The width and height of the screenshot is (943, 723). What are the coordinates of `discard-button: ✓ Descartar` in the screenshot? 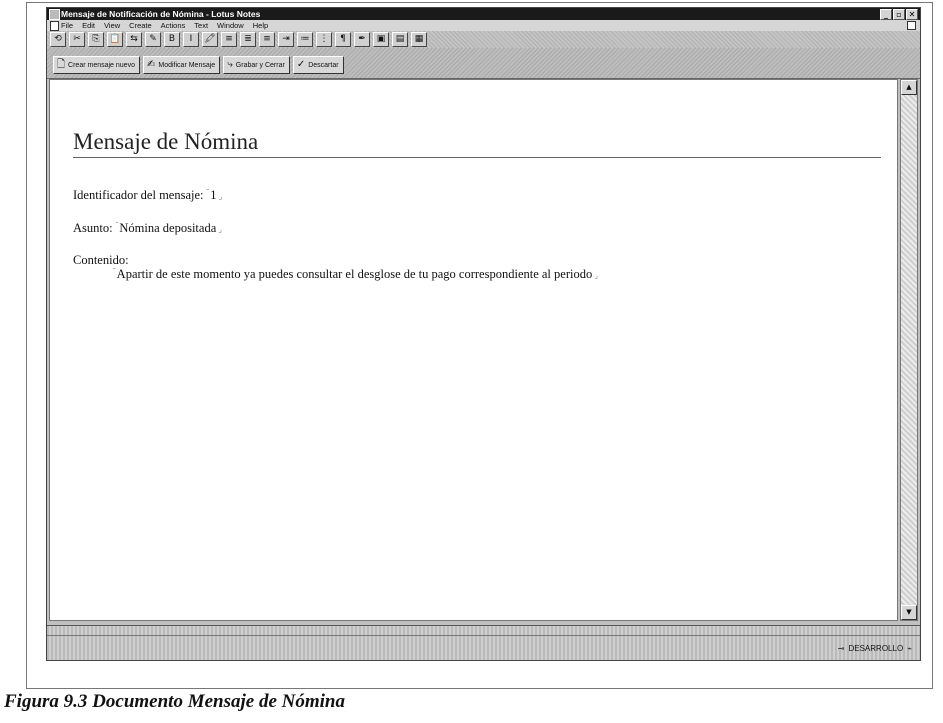 It's located at (318, 65).